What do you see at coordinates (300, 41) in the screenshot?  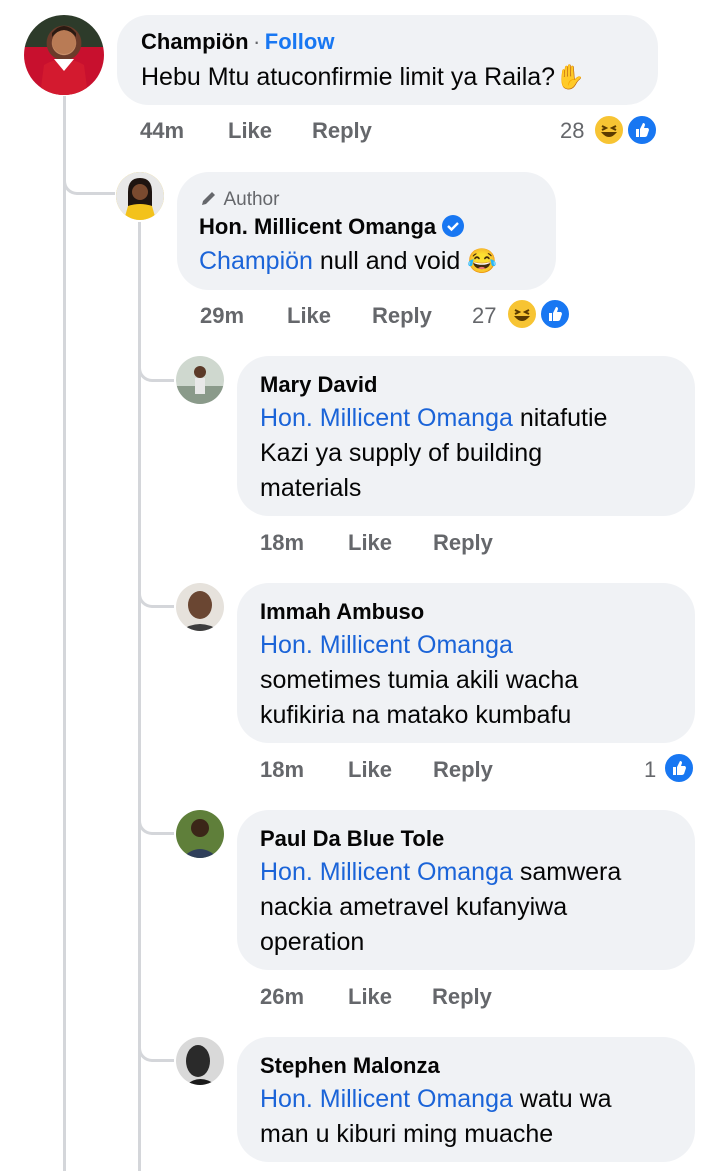 I see `follow-button: Follow` at bounding box center [300, 41].